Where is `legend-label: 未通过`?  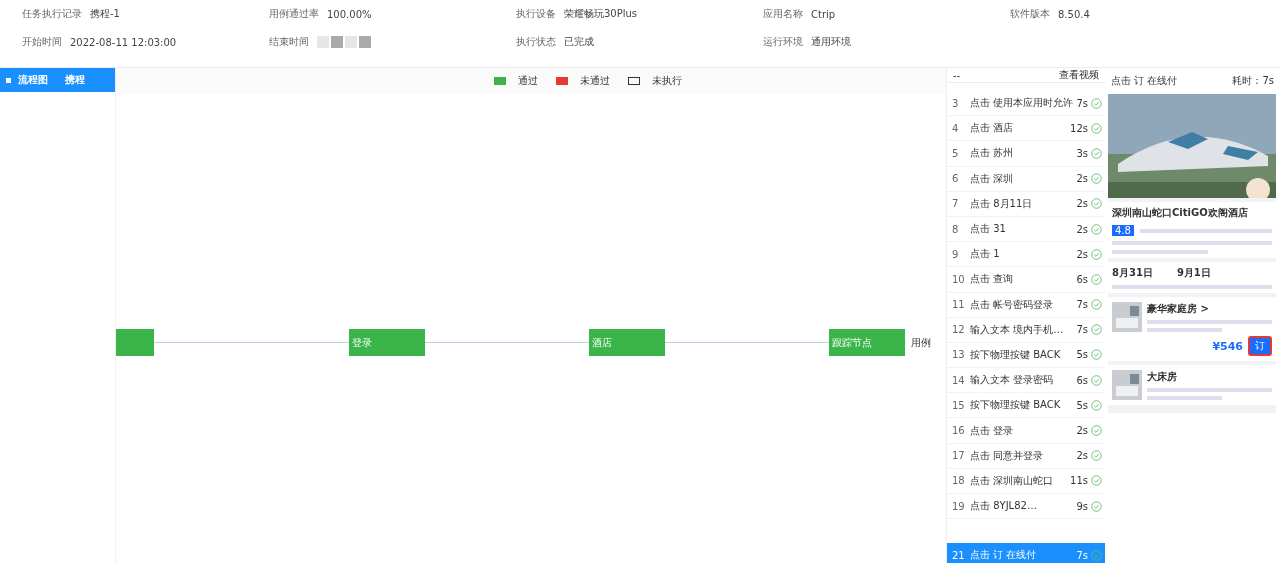
legend-label: 未通过 is located at coordinates (595, 81).